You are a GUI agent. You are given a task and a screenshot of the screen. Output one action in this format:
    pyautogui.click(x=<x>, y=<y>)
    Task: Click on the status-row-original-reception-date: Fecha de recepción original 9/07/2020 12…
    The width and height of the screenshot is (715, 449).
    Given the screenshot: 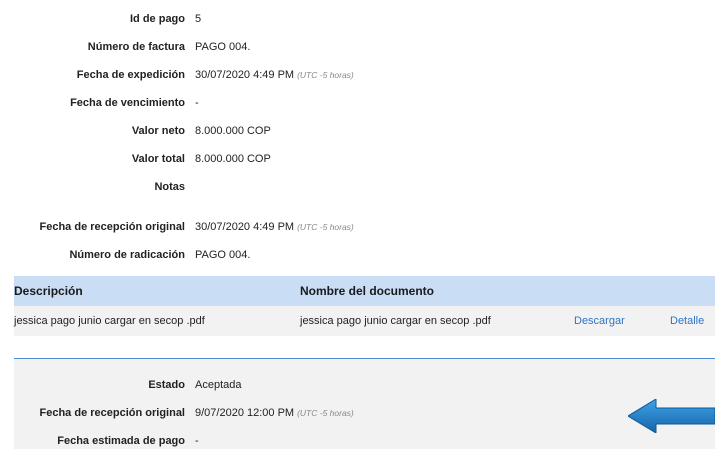 What is the action you would take?
    pyautogui.click(x=357, y=413)
    